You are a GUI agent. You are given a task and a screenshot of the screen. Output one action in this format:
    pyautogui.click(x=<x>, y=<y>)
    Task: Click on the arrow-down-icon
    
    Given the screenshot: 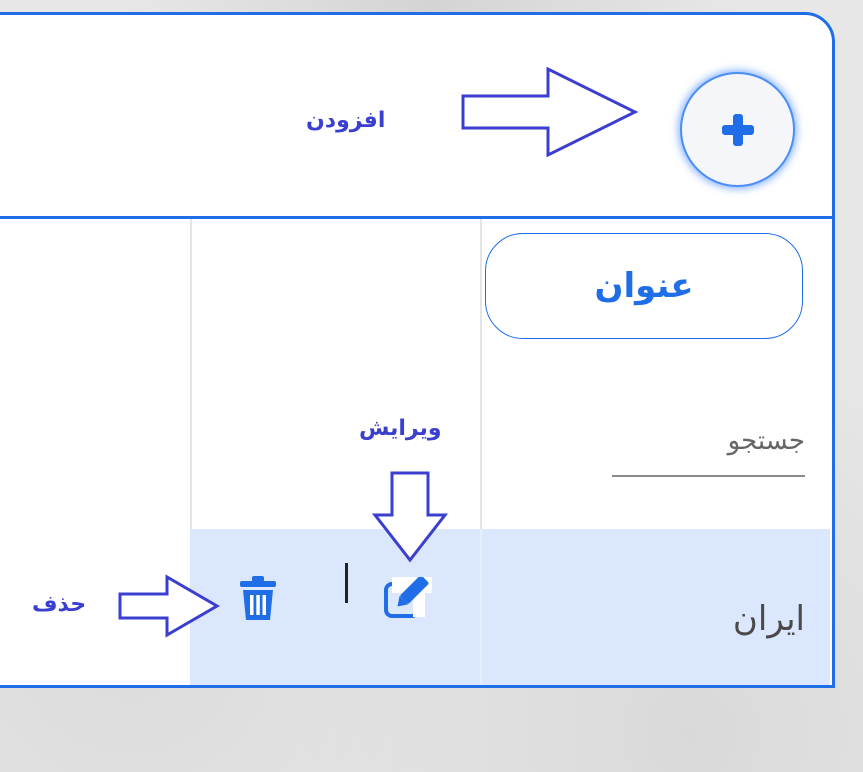 What is the action you would take?
    pyautogui.click(x=410, y=517)
    